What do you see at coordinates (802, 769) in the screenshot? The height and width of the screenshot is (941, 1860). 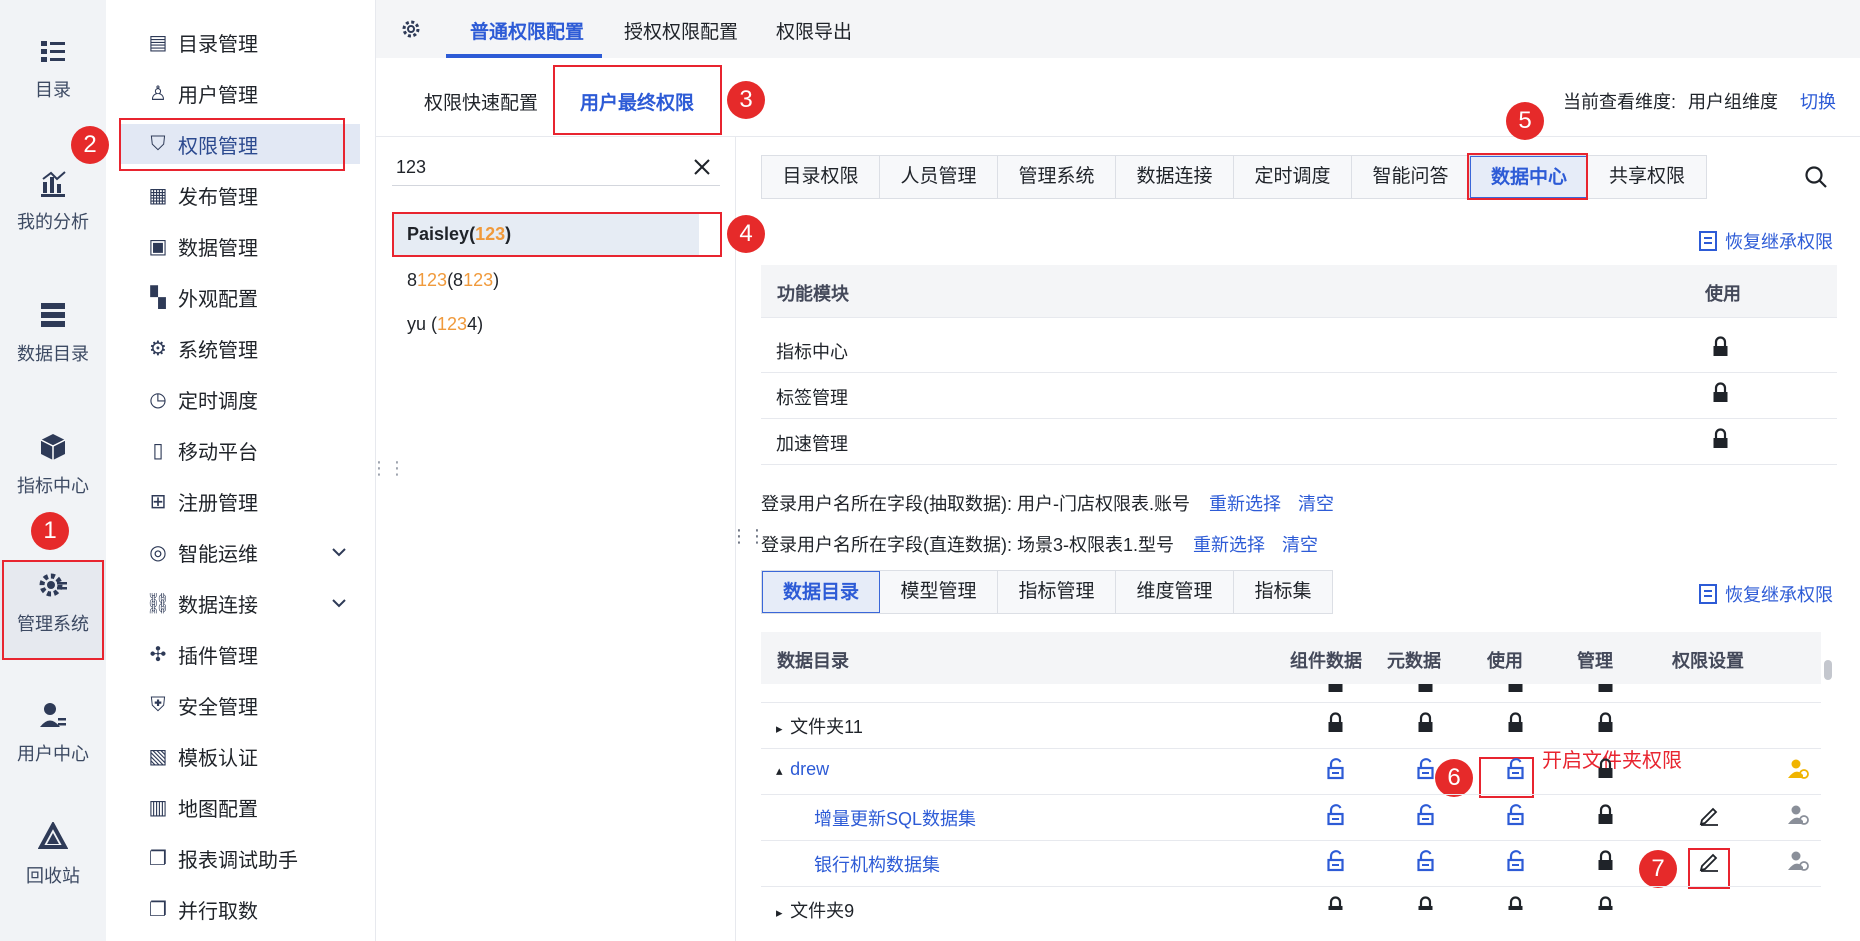 I see `data-table-row: ▴ drew` at bounding box center [802, 769].